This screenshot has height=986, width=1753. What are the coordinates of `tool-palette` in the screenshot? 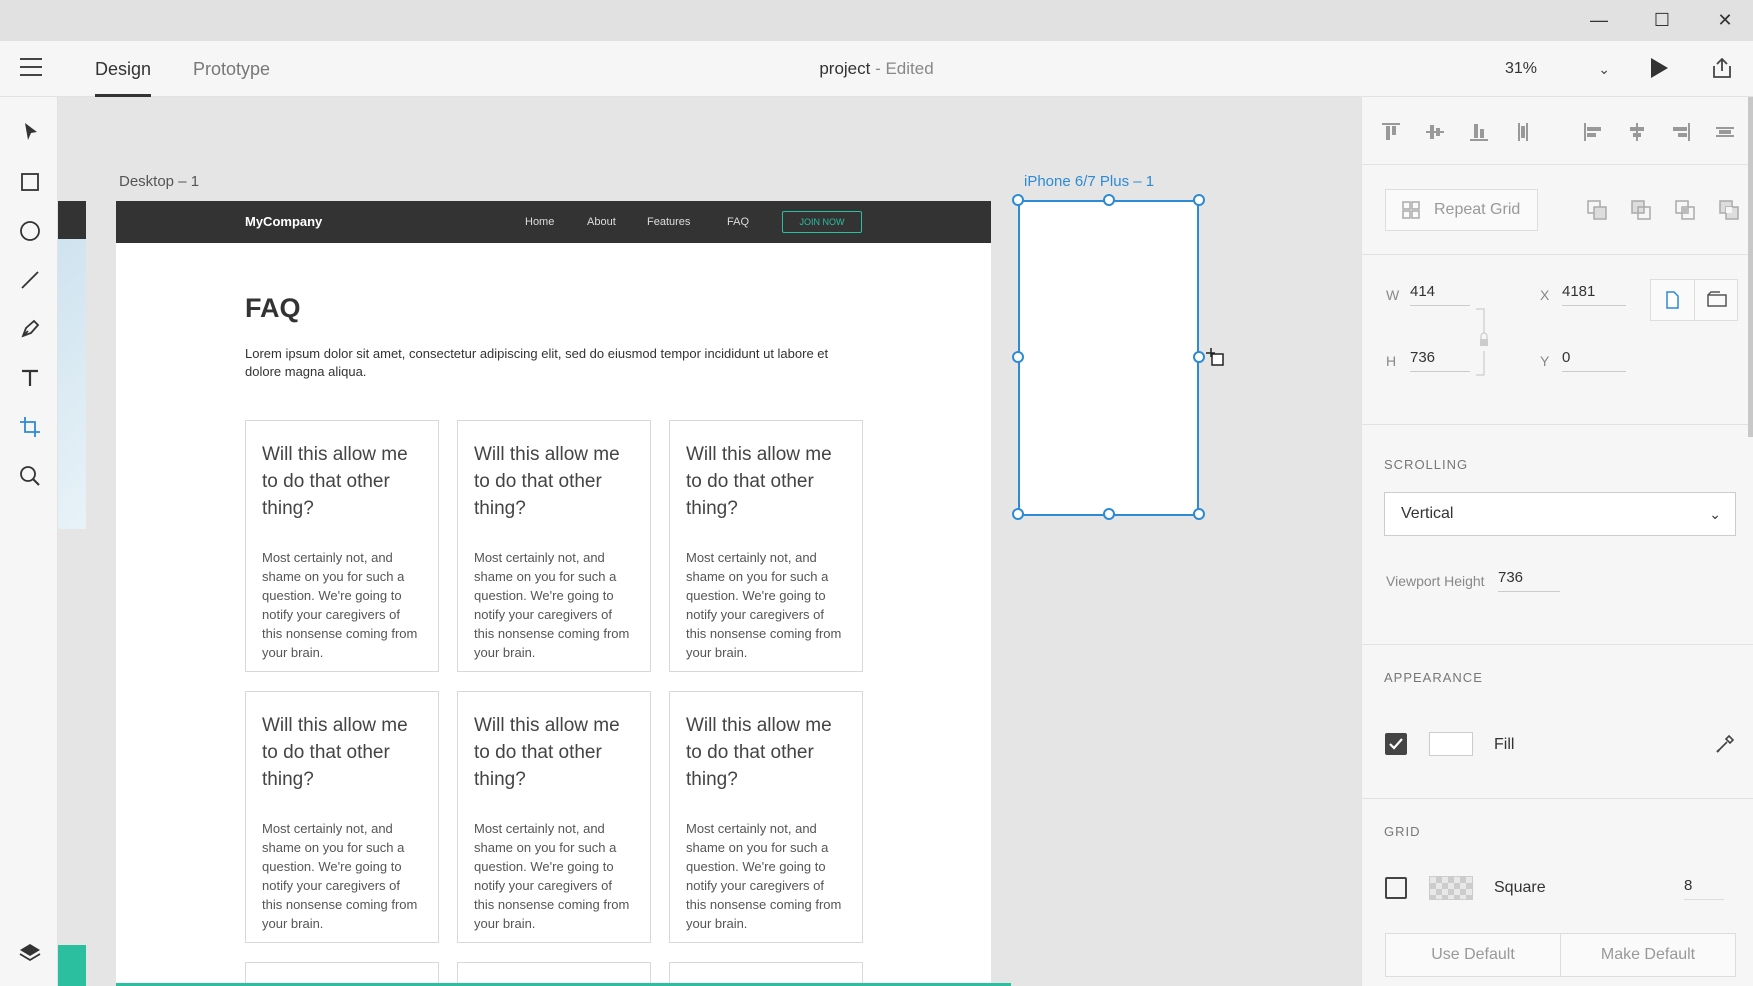 It's located at (29, 541).